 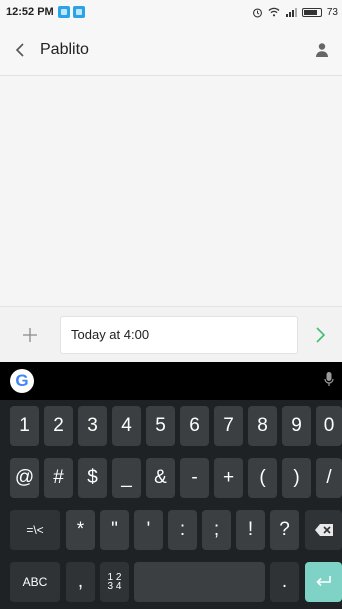 I want to click on google-icon: G, so click(x=22, y=381).